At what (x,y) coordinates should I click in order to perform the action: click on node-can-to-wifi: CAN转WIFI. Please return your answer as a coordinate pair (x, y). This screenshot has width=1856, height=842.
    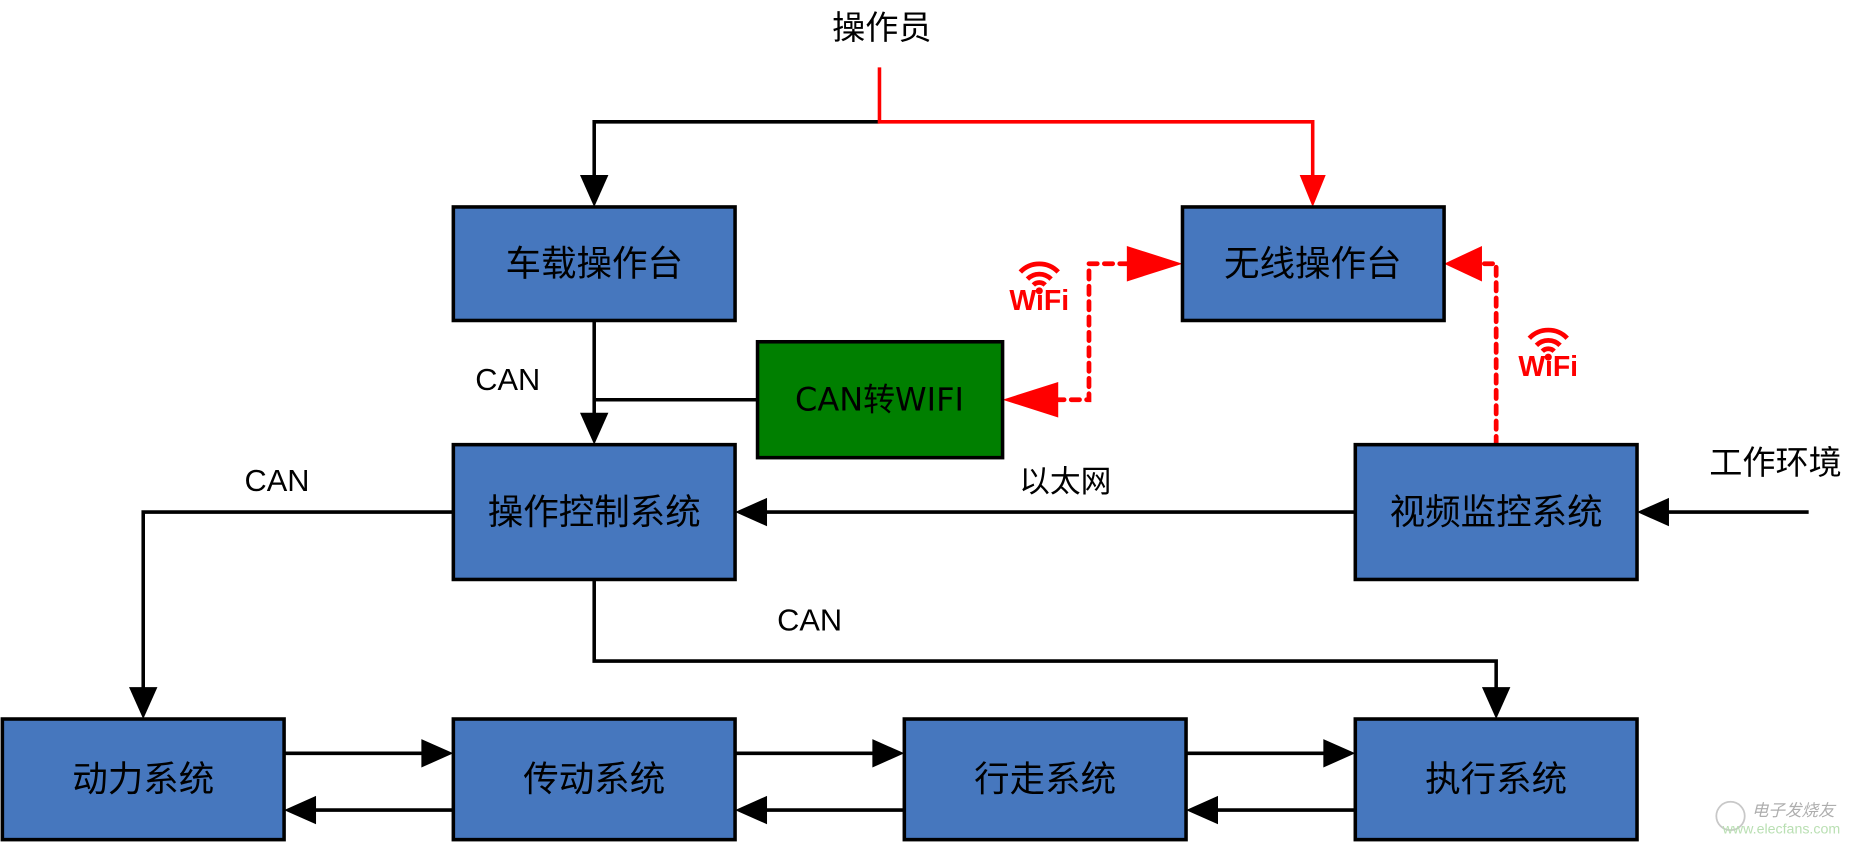
    Looking at the image, I should click on (880, 399).